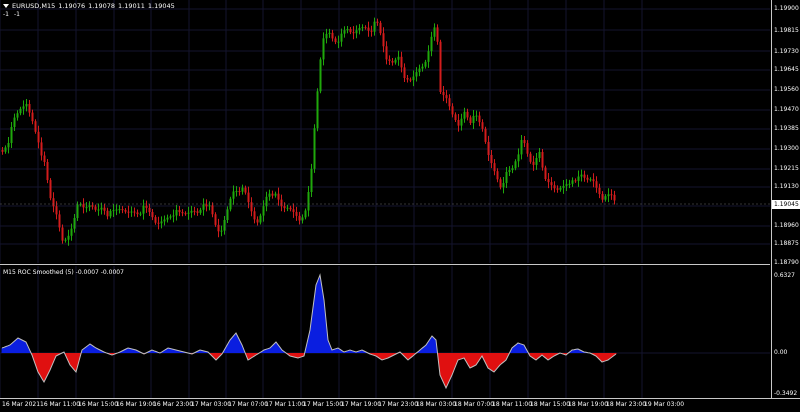 This screenshot has height=412, width=800. I want to click on price-tick: 1.18960, so click(786, 225).